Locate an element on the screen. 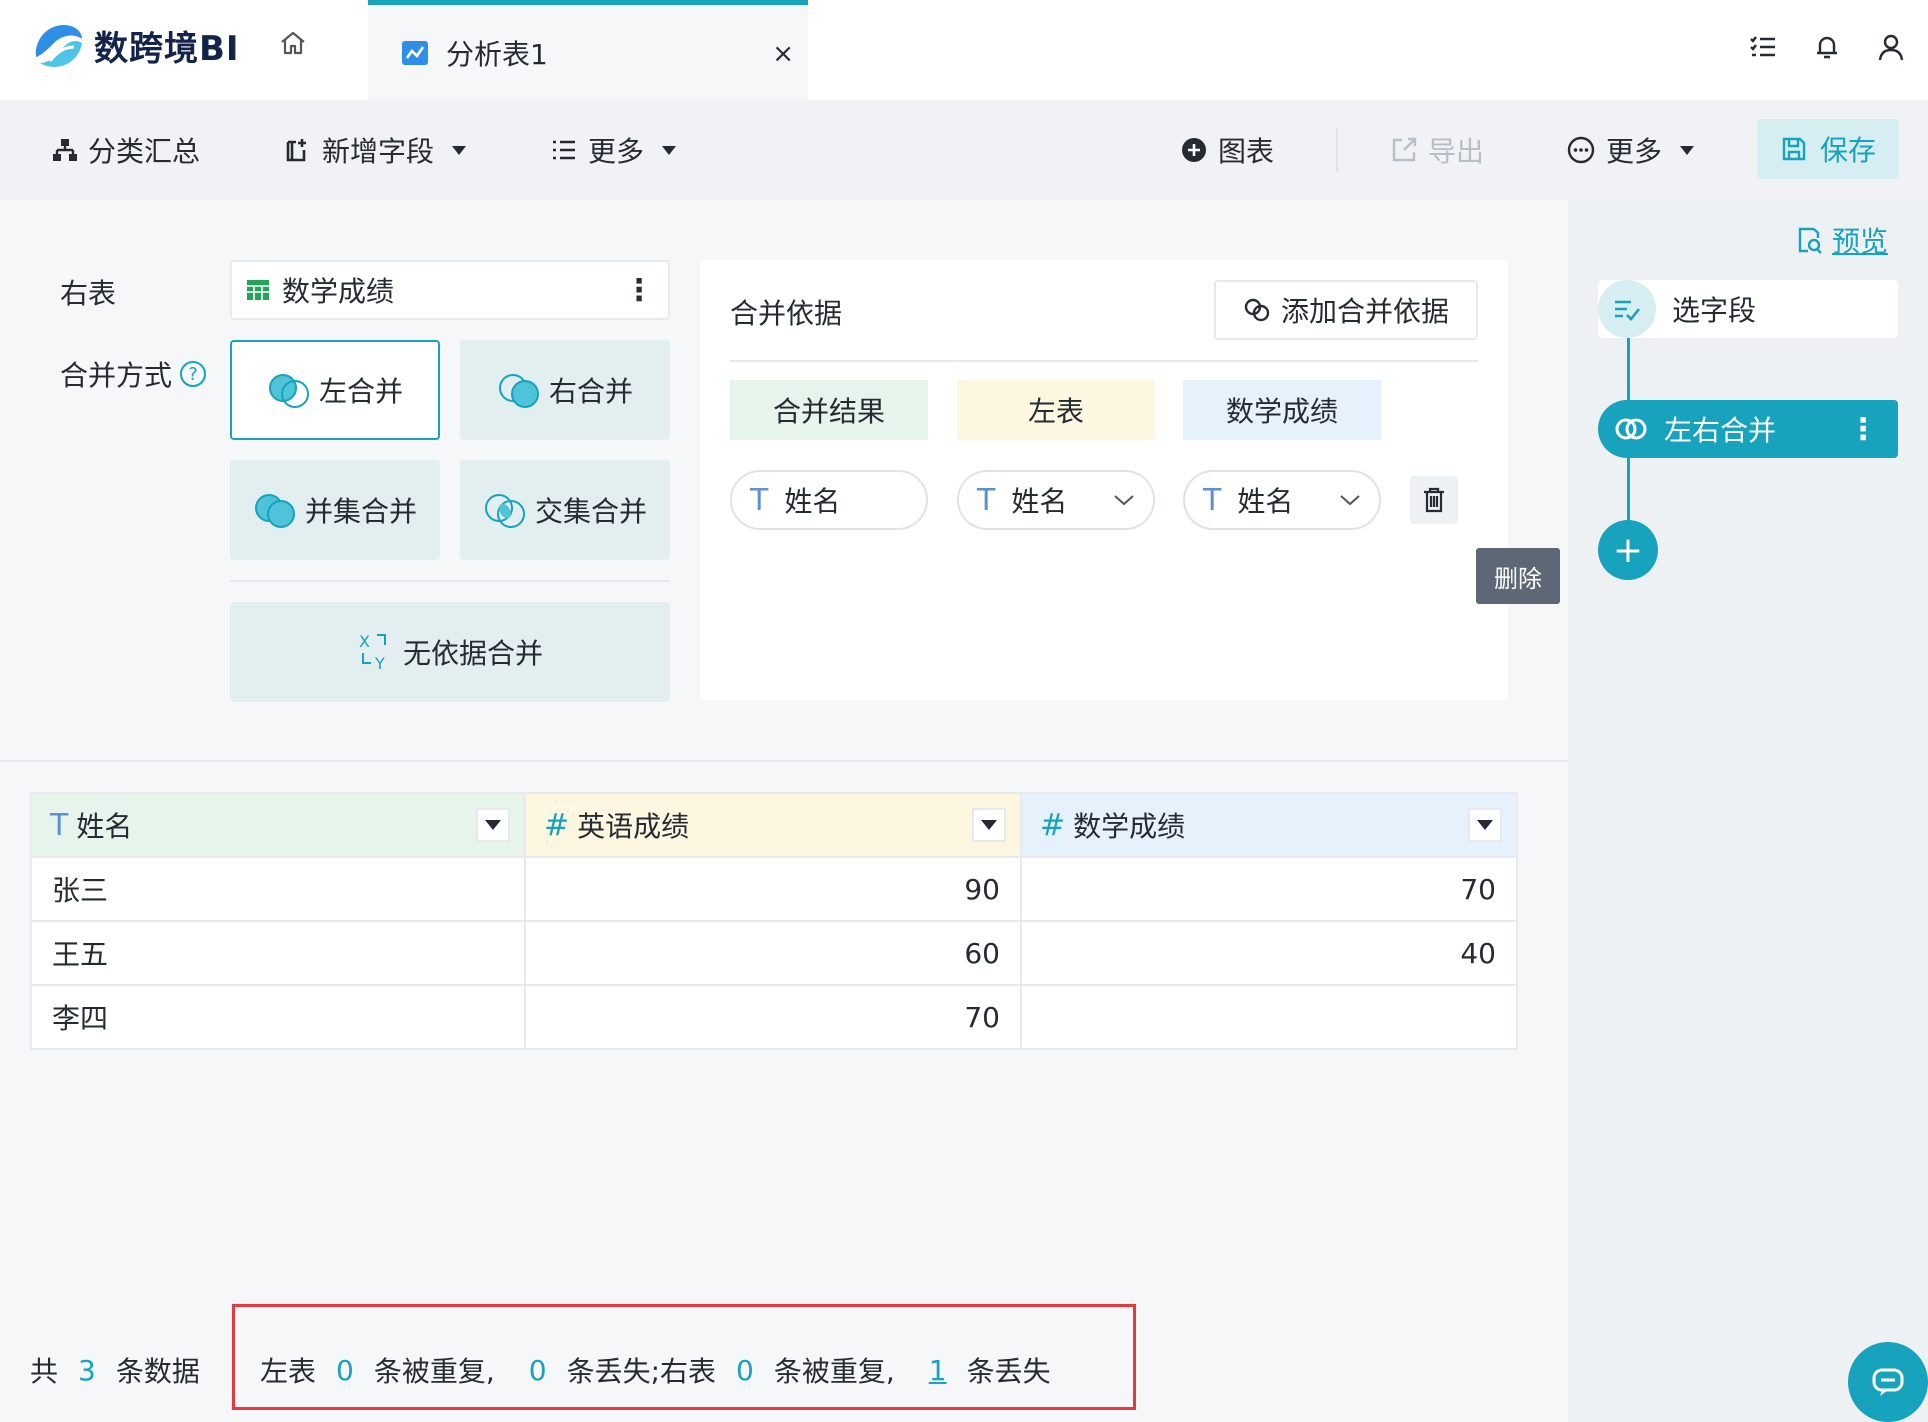  table-cell is located at coordinates (1269, 1016).